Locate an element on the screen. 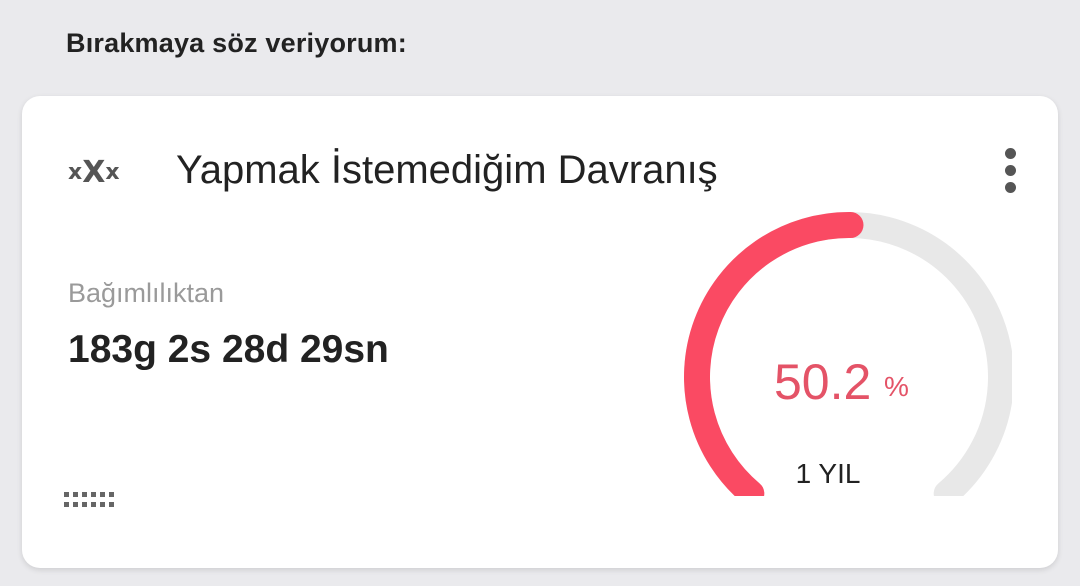 The image size is (1080, 586). progress-gauge is located at coordinates (848, 354).